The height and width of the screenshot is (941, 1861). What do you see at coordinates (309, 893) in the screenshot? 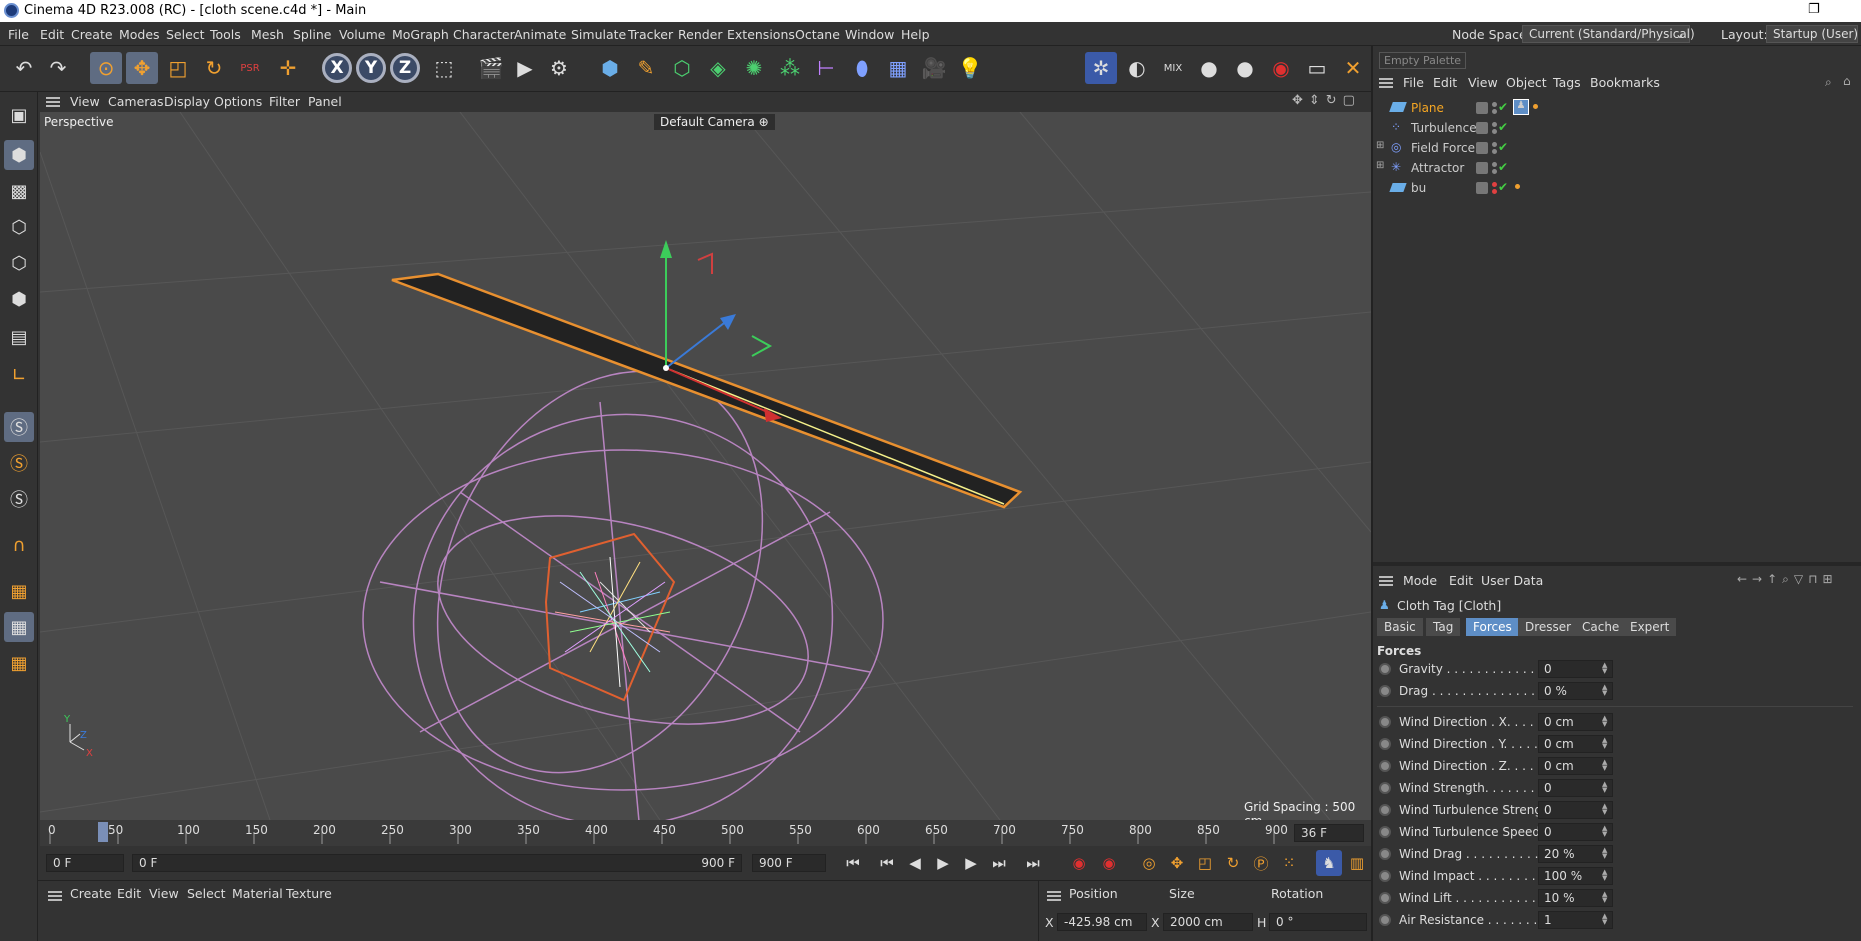
I see `material-menu-texture: Texture` at bounding box center [309, 893].